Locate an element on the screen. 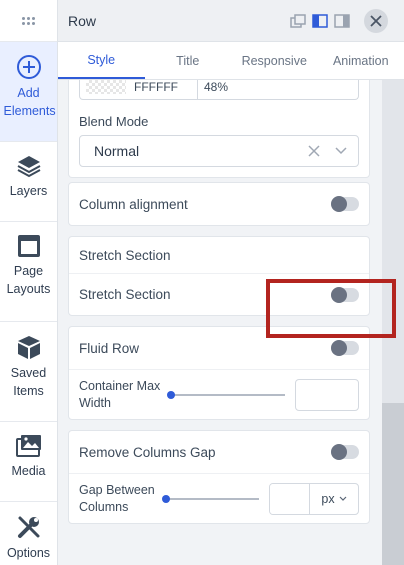 Image resolution: width=404 pixels, height=565 pixels. rail-label: Options is located at coordinates (28, 553).